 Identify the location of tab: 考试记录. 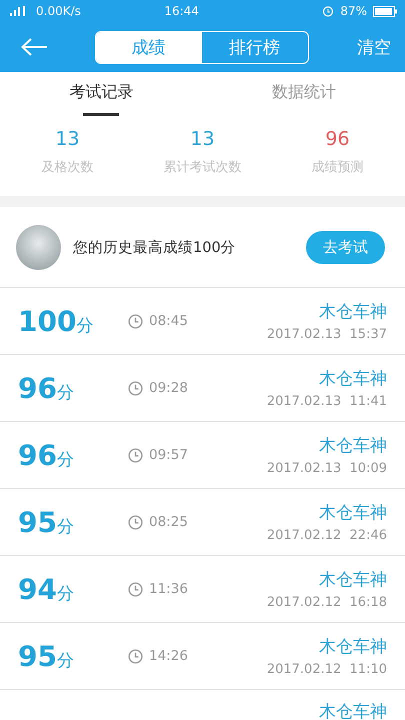
(101, 99).